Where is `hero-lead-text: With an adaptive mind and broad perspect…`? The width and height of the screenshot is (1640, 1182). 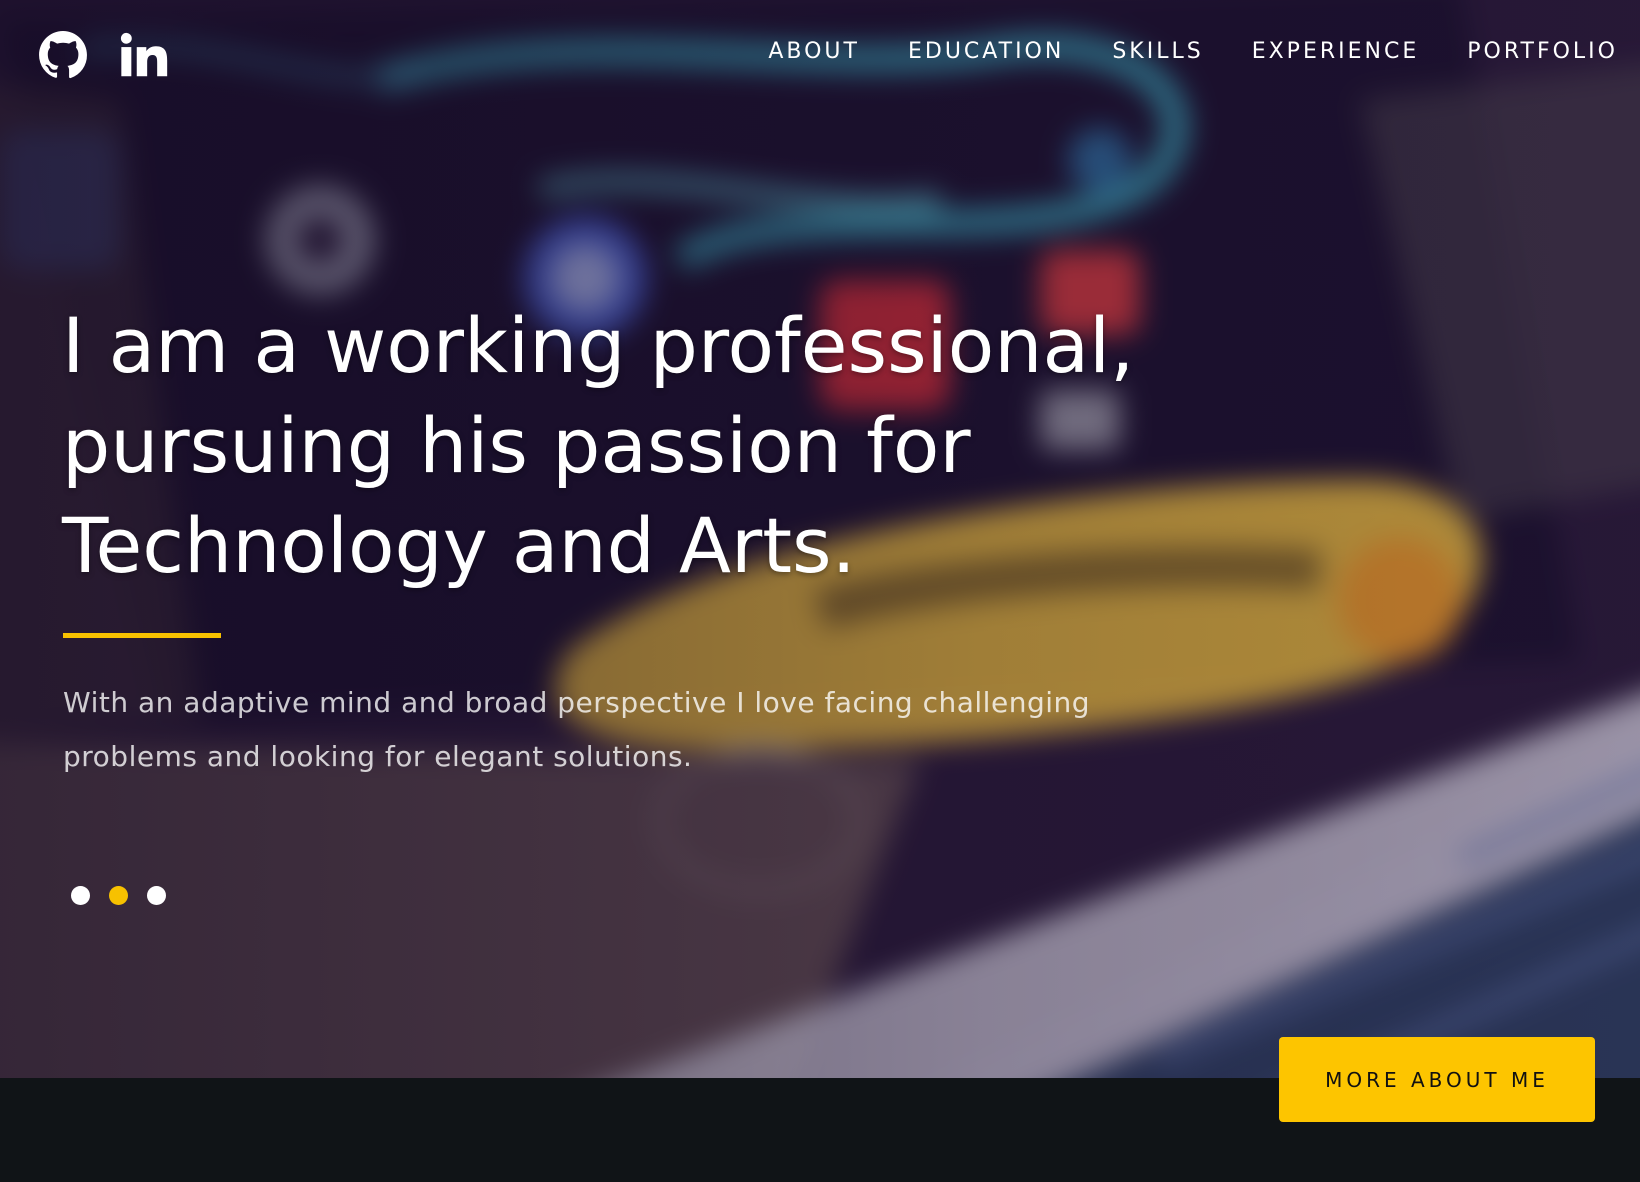 hero-lead-text: With an adaptive mind and broad perspect… is located at coordinates (577, 729).